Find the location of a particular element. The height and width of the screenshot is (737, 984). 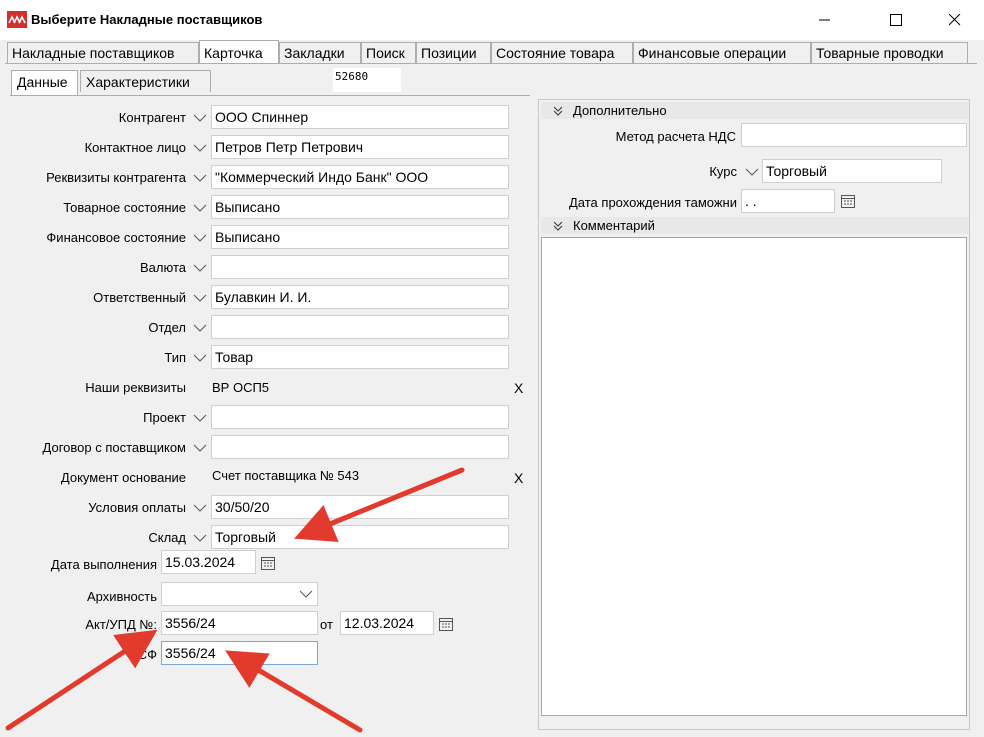

label-base-doc: Документ основание is located at coordinates (123, 477).